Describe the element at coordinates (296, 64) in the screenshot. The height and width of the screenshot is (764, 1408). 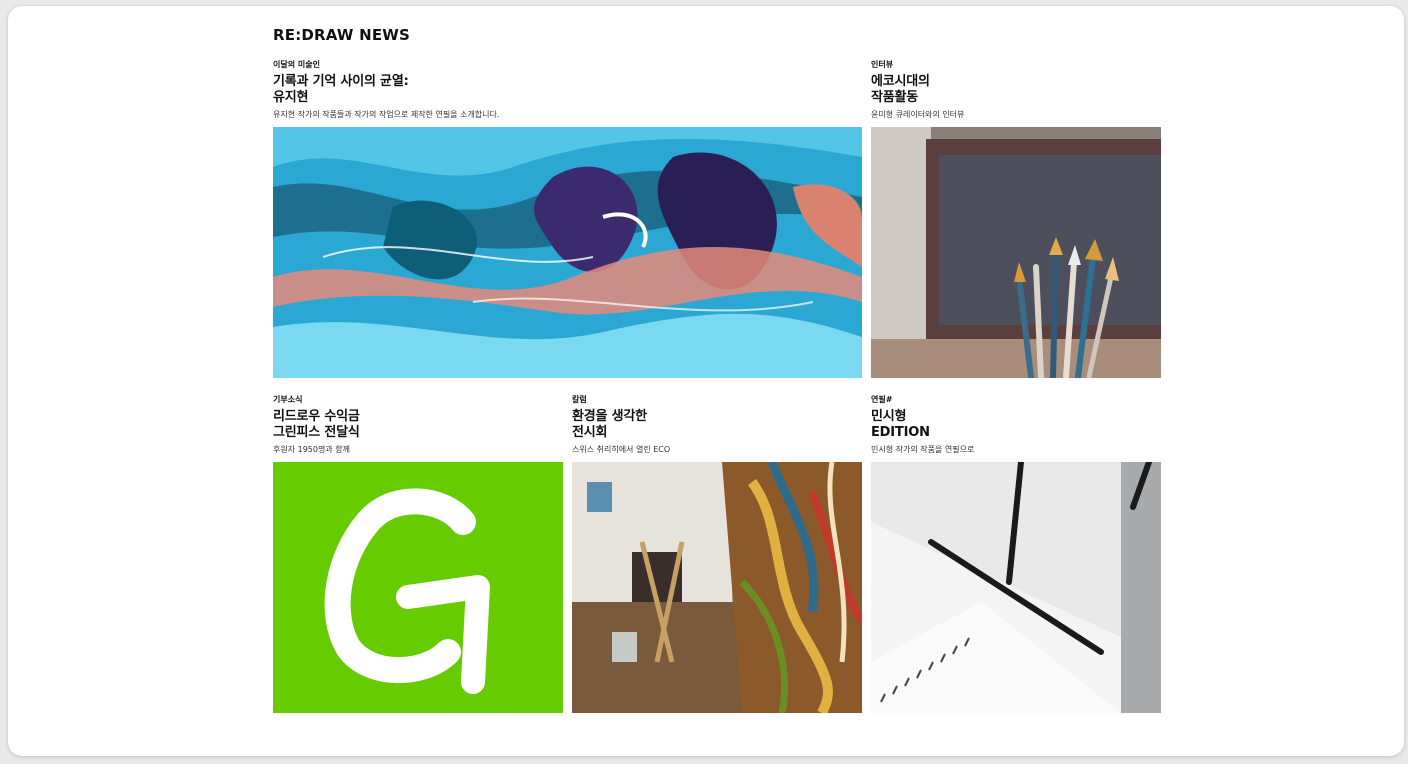
I see `article-category: 이달의 미술인` at that location.